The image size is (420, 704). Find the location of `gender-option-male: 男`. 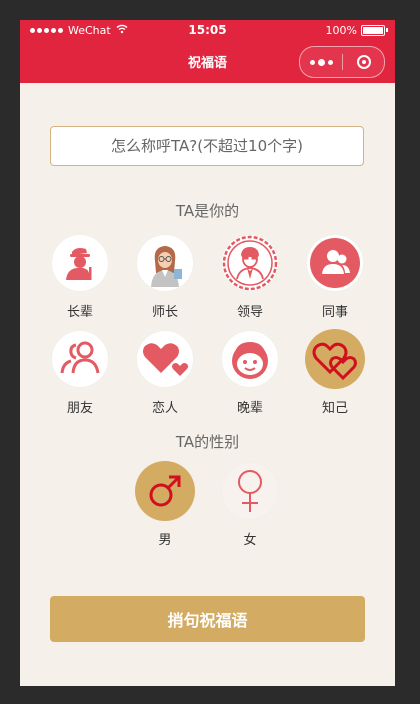

gender-option-male: 男 is located at coordinates (165, 504).